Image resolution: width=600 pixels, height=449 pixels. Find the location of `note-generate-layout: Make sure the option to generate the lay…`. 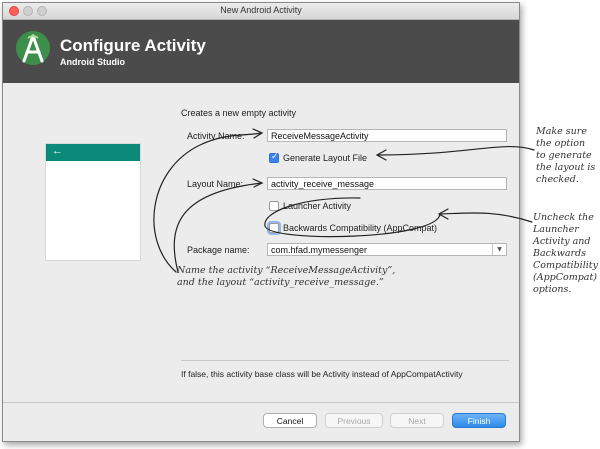

note-generate-layout: Make sure the option to generate the lay… is located at coordinates (566, 155).